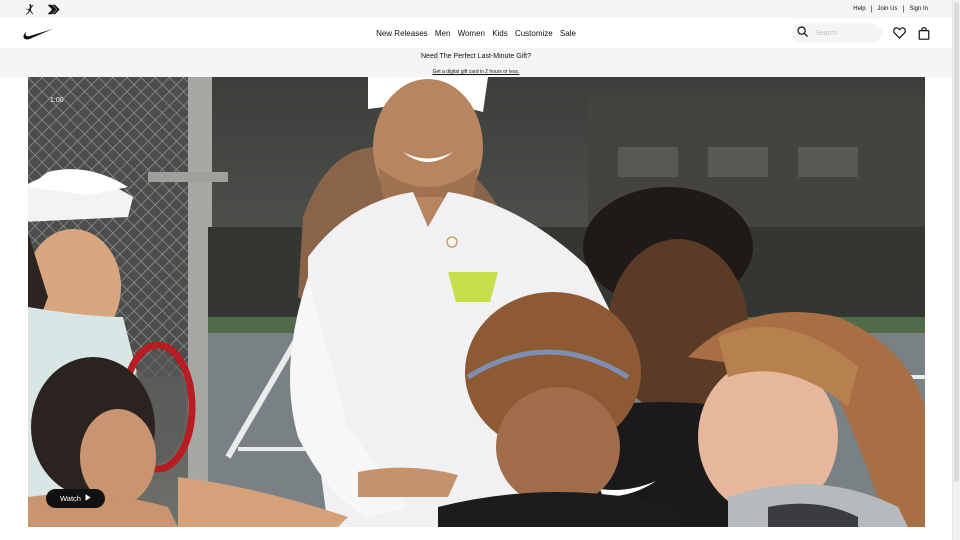 The height and width of the screenshot is (540, 960). Describe the element at coordinates (70, 498) in the screenshot. I see `watch-label: Watch` at that location.